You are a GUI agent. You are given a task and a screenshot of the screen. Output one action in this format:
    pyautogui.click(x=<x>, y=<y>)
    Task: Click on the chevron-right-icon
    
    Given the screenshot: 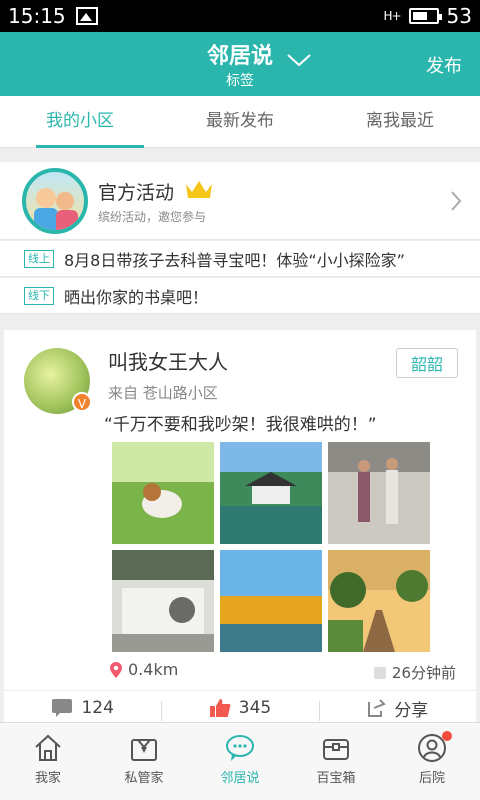 What is the action you would take?
    pyautogui.click(x=456, y=201)
    